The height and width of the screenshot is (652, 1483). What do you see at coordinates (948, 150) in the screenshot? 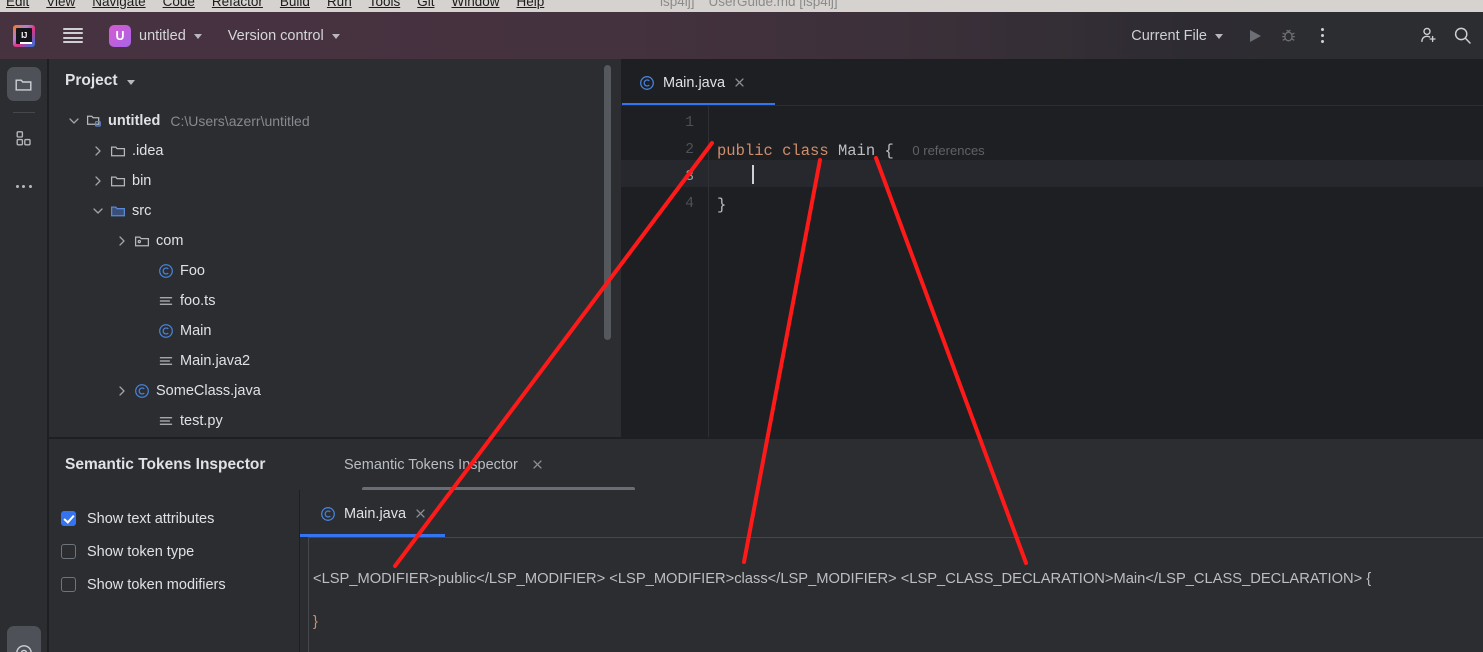
I see `inlay-hint-references: 0 references` at bounding box center [948, 150].